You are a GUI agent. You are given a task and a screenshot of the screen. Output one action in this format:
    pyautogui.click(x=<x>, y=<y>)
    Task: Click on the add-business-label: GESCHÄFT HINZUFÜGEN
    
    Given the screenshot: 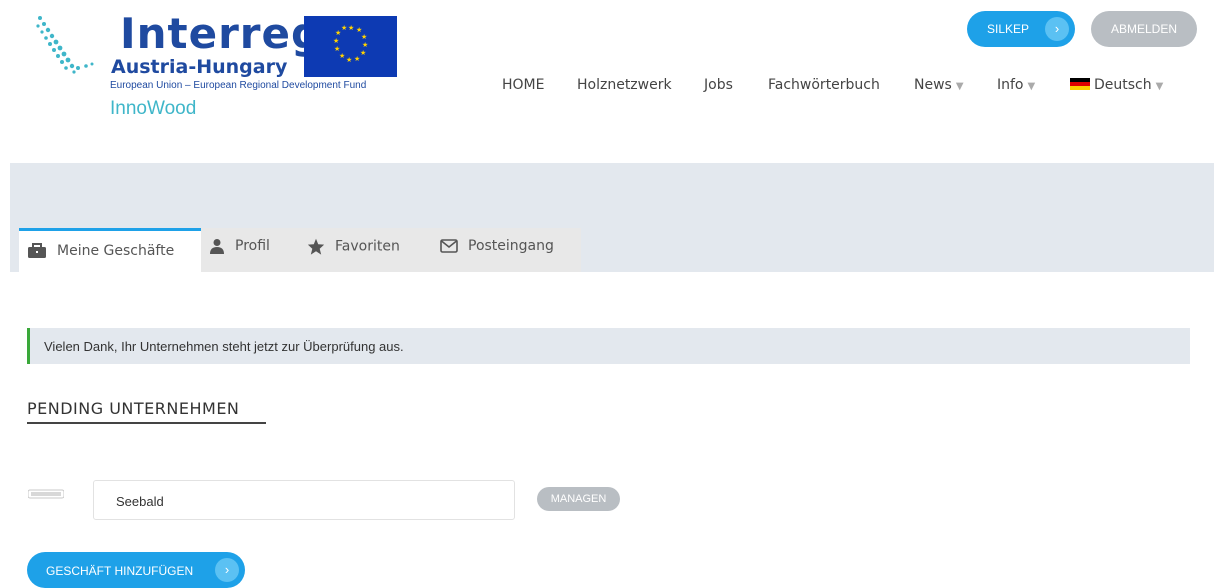 What is the action you would take?
    pyautogui.click(x=120, y=571)
    